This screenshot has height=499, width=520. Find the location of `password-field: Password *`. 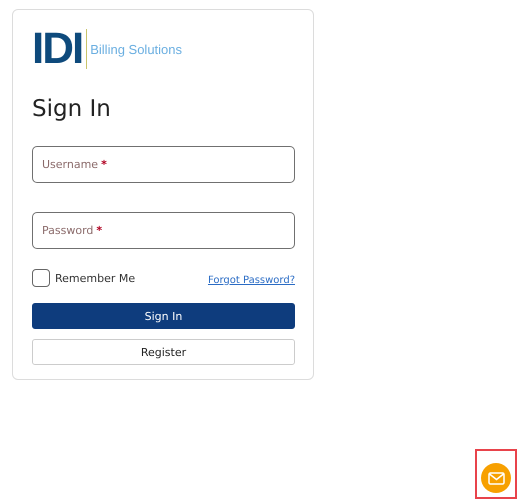

password-field: Password * is located at coordinates (163, 230).